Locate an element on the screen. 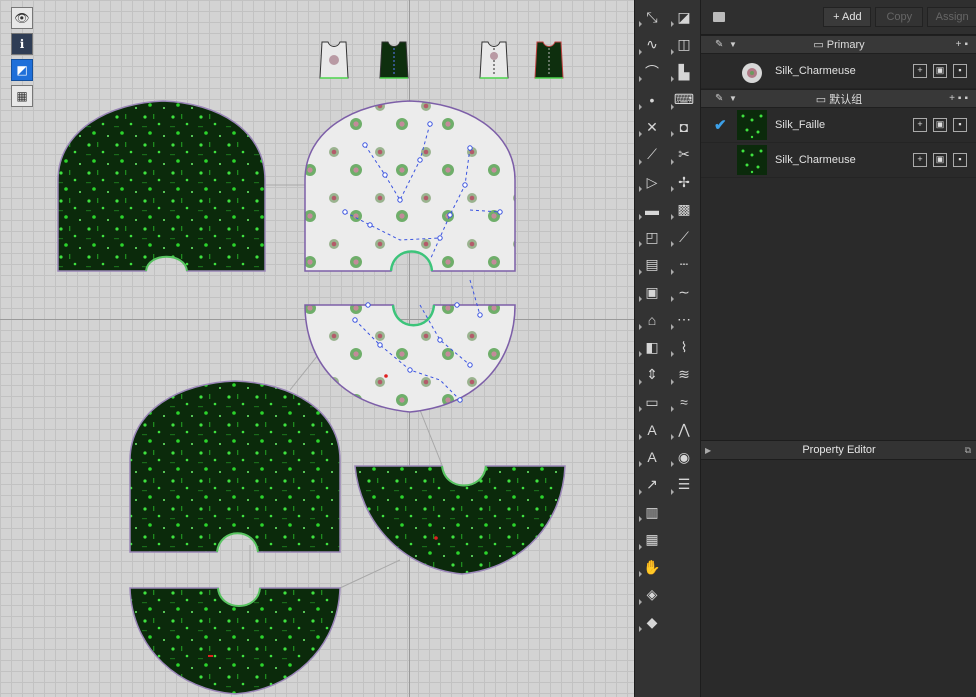 The image size is (976, 697). fabric-name: Silk_Faille is located at coordinates (800, 125).